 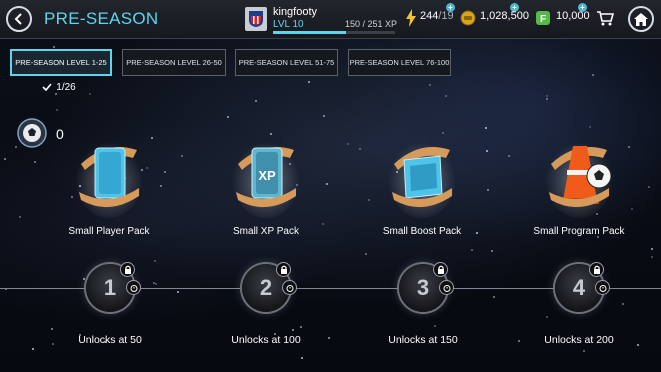 I want to click on club-badge-icon, so click(x=256, y=19).